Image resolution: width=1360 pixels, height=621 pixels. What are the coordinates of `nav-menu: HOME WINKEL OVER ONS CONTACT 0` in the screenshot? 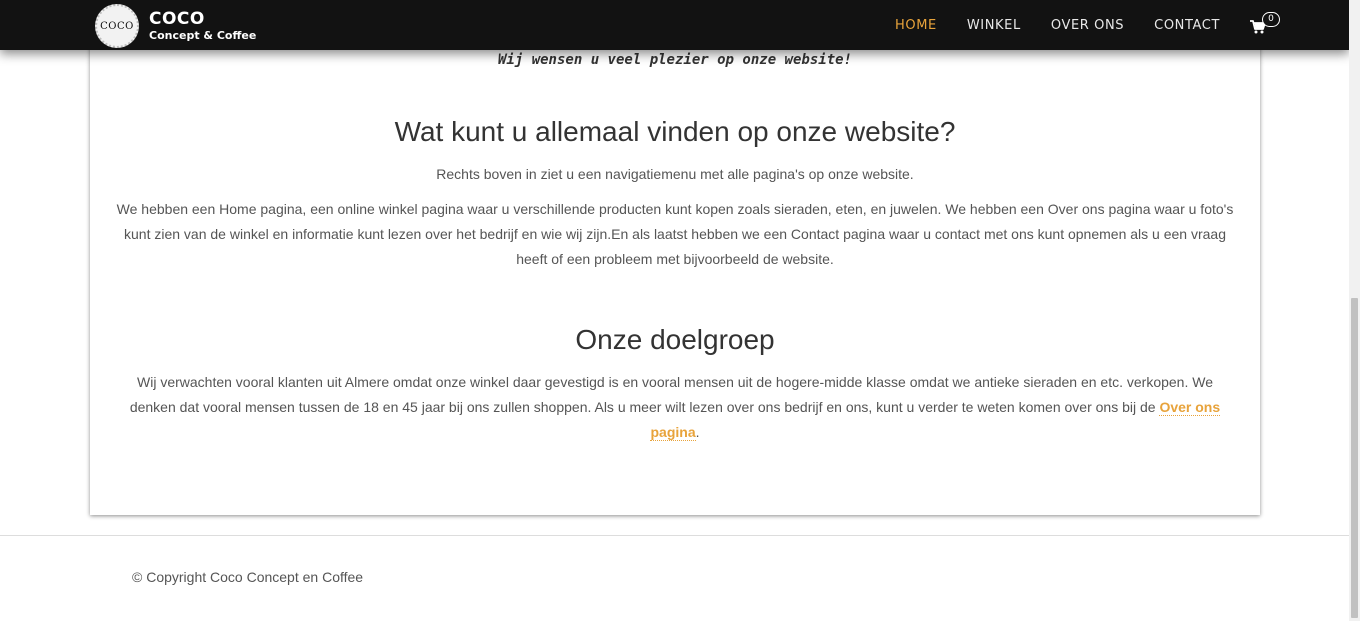 It's located at (1080, 25).